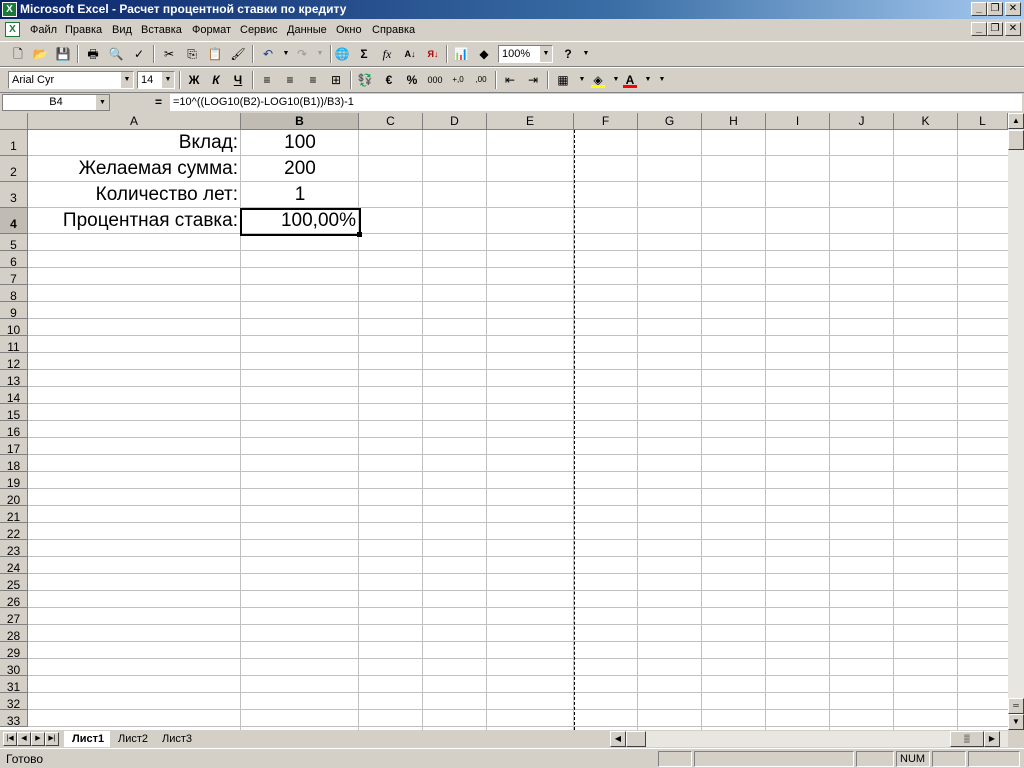 The image size is (1024, 768). Describe the element at coordinates (14, 195) in the screenshot. I see `row-header-3: 3` at that location.